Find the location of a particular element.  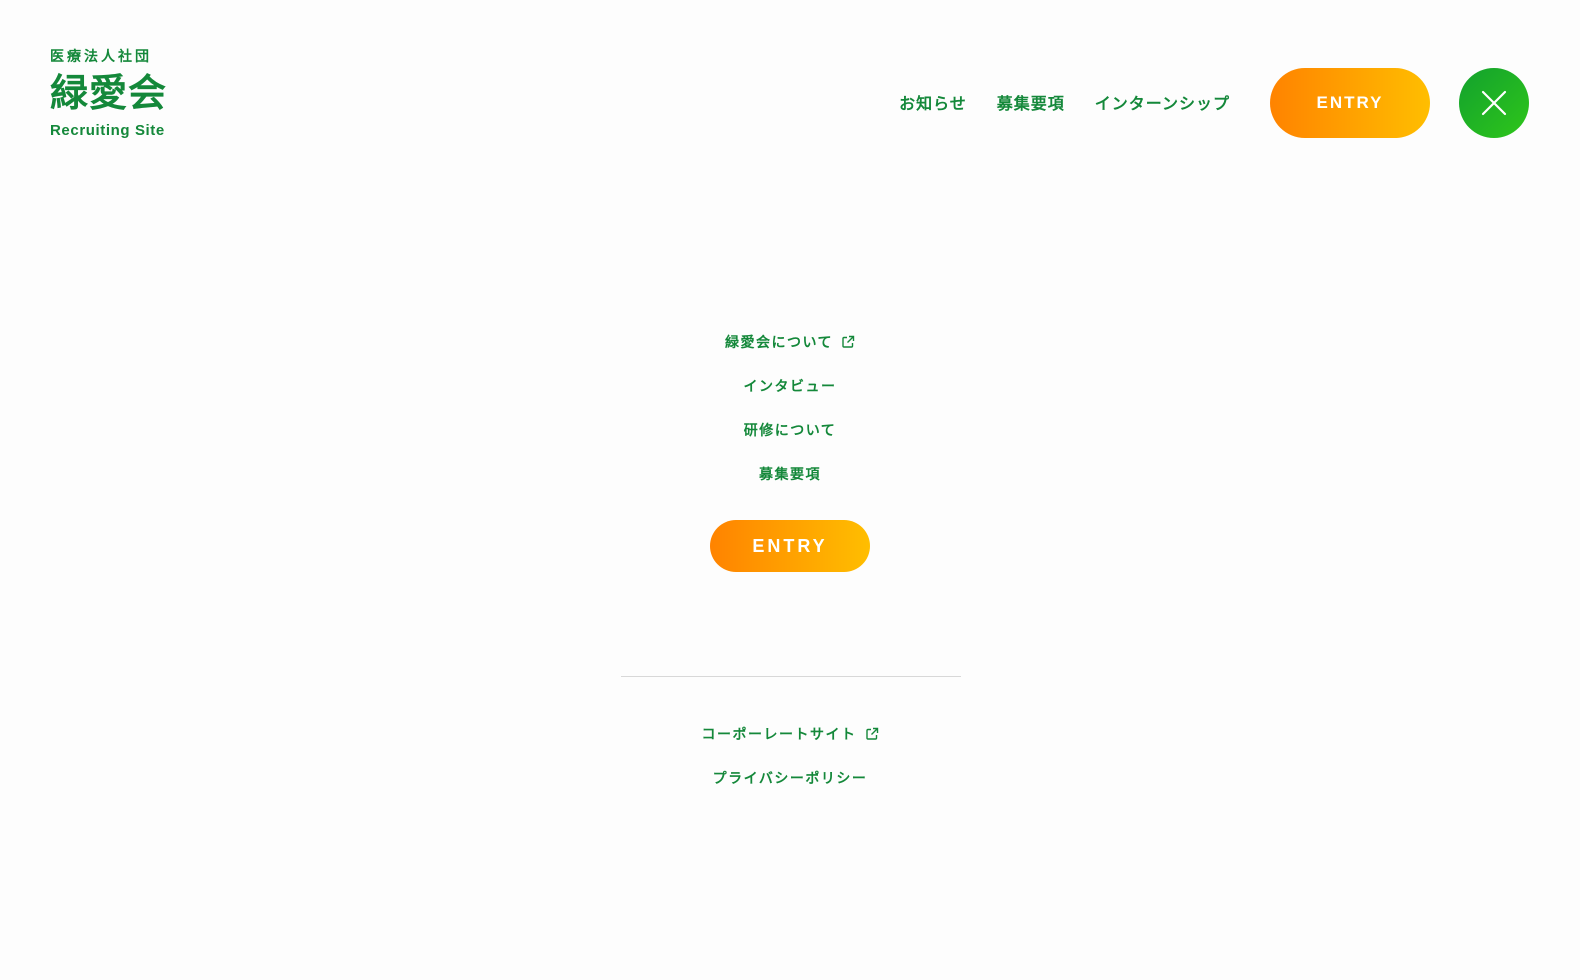

sub-menu-item-corporate-site: コーポーレートサイト is located at coordinates (790, 734).